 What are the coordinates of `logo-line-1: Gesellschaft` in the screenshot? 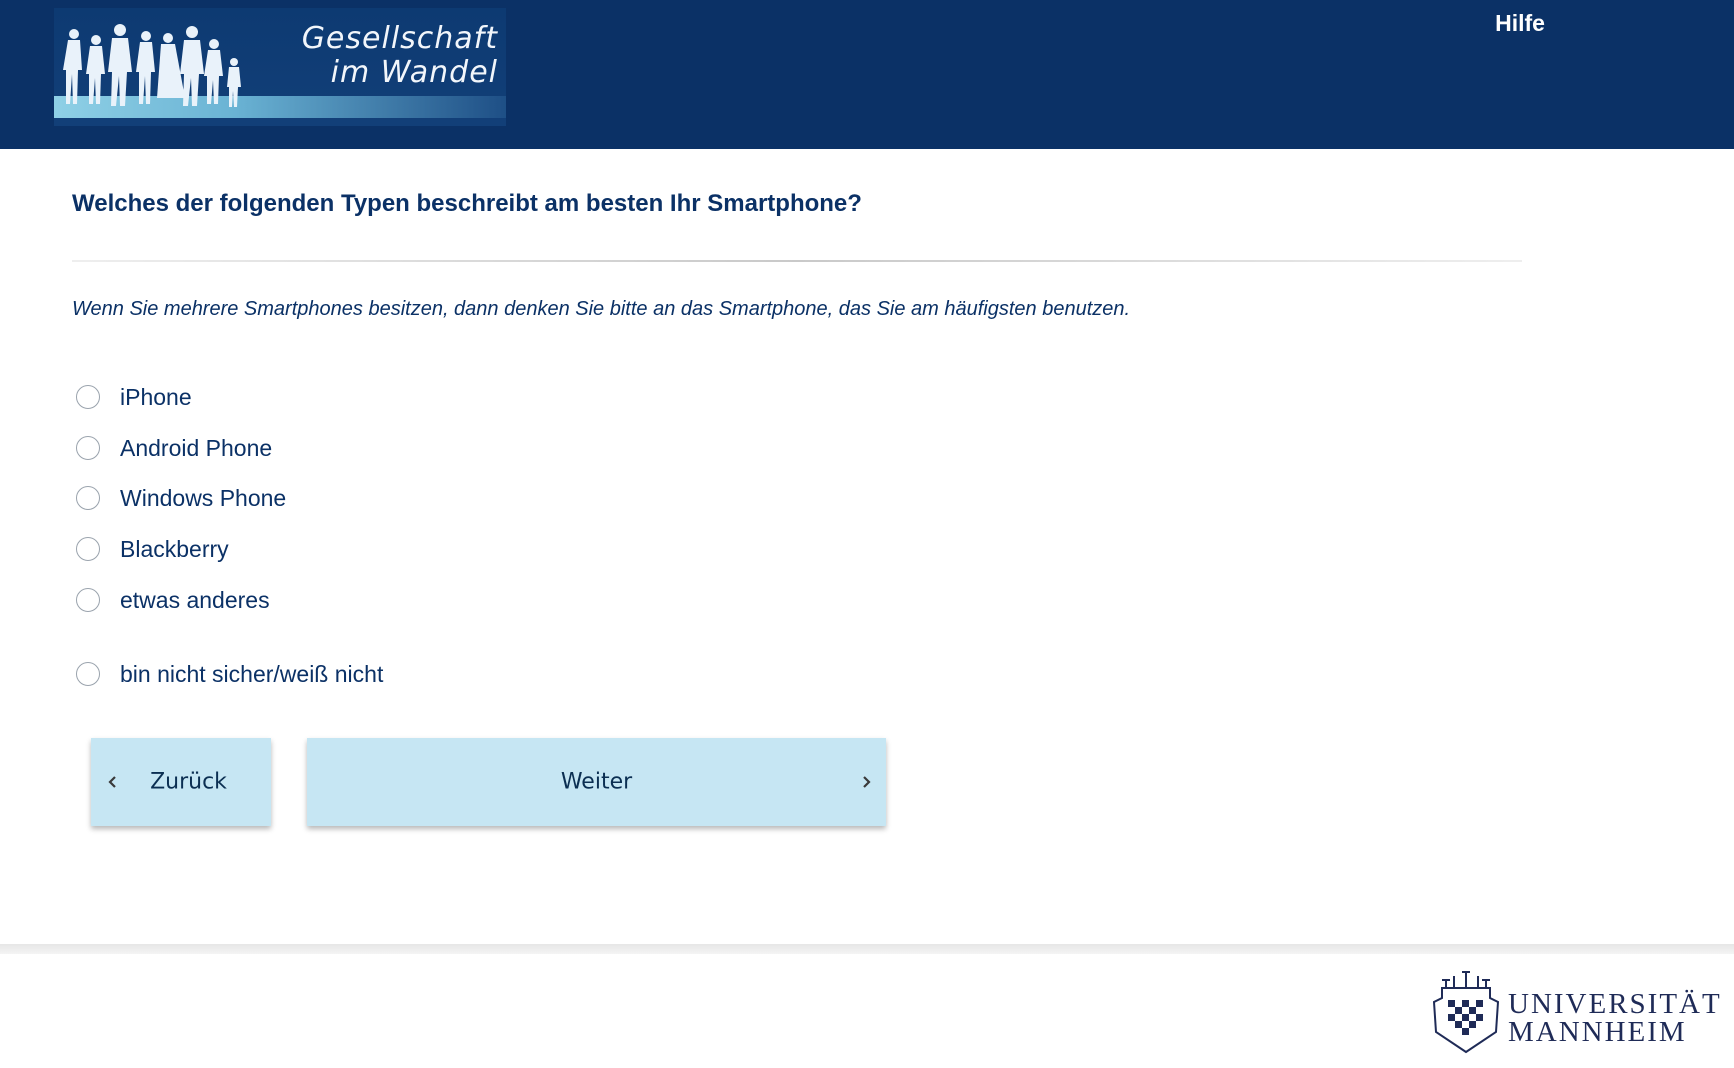 It's located at (399, 38).